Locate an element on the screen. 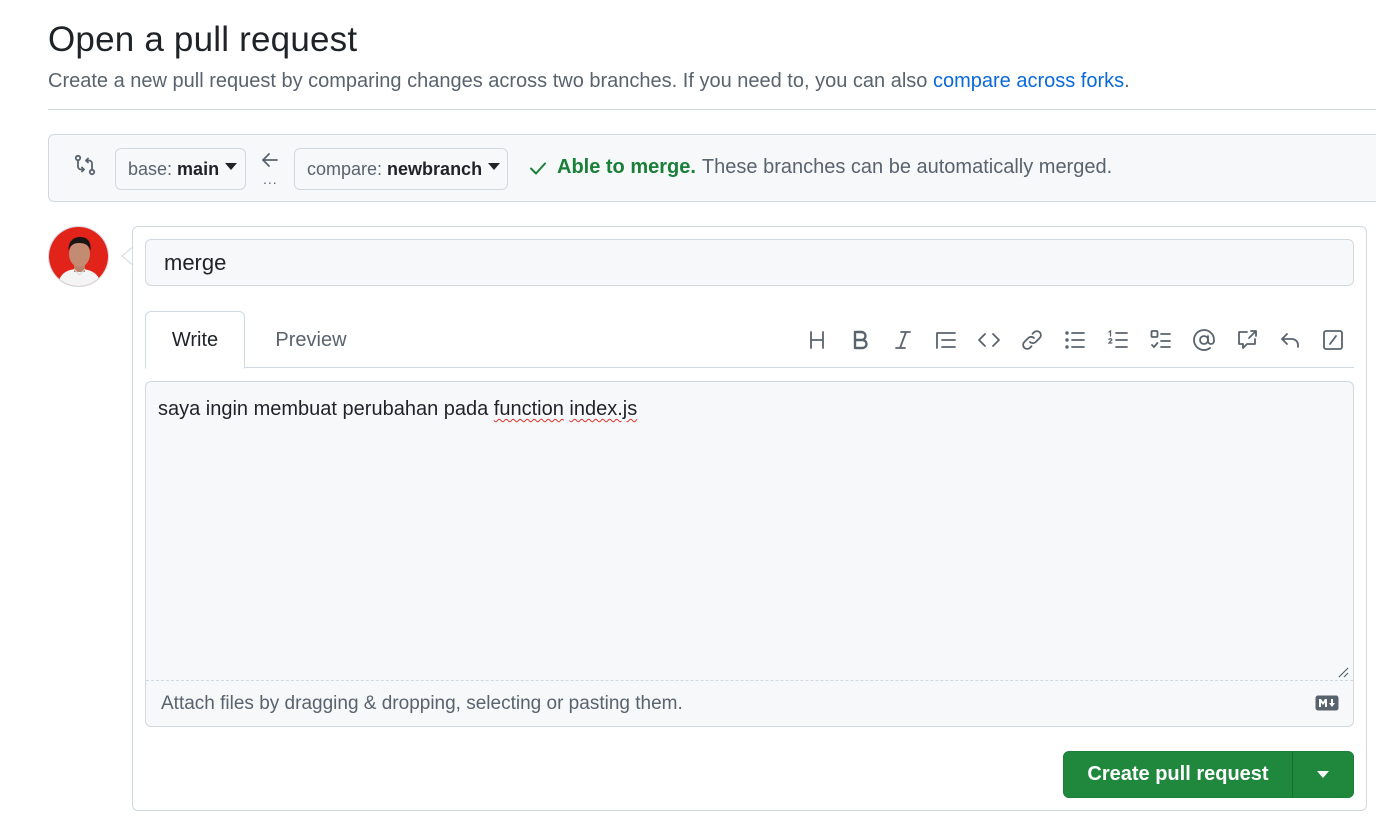 Image resolution: width=1376 pixels, height=828 pixels. unordered-list-icon is located at coordinates (1074, 340).